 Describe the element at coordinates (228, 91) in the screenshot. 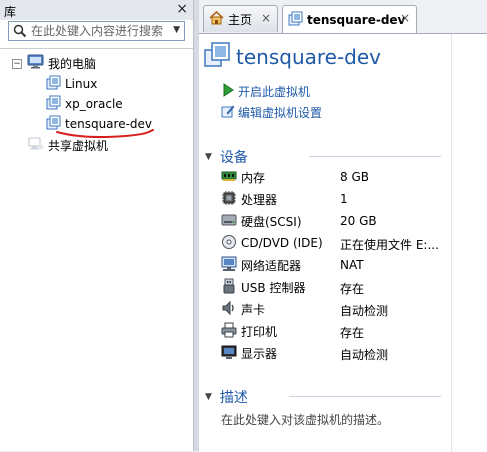

I see `play-icon` at that location.